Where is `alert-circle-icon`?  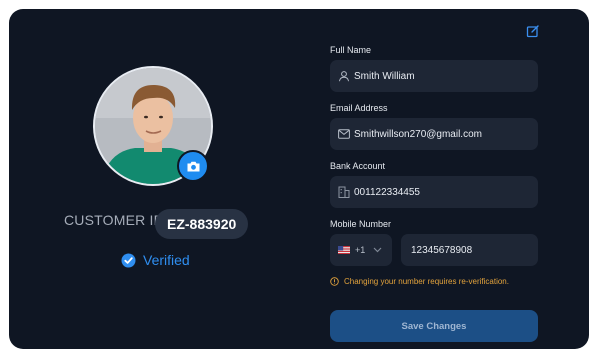 alert-circle-icon is located at coordinates (334, 281).